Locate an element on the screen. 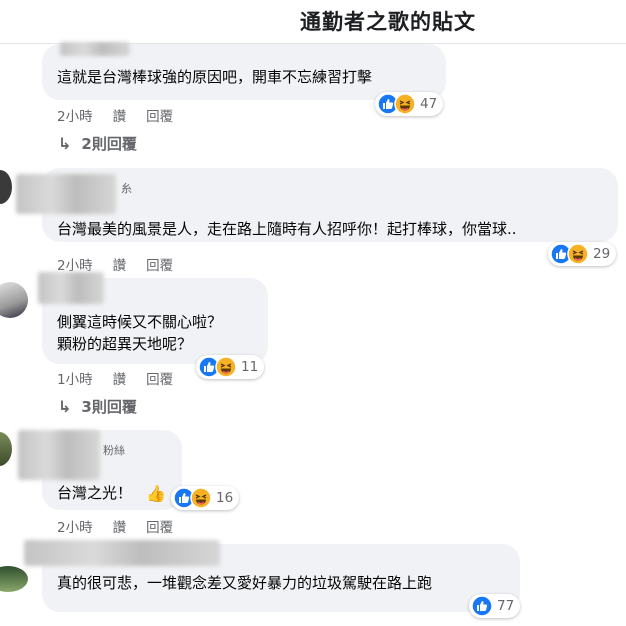 This screenshot has height=626, width=626. comment-actions: 1小時 讚 回覆 is located at coordinates (125, 378).